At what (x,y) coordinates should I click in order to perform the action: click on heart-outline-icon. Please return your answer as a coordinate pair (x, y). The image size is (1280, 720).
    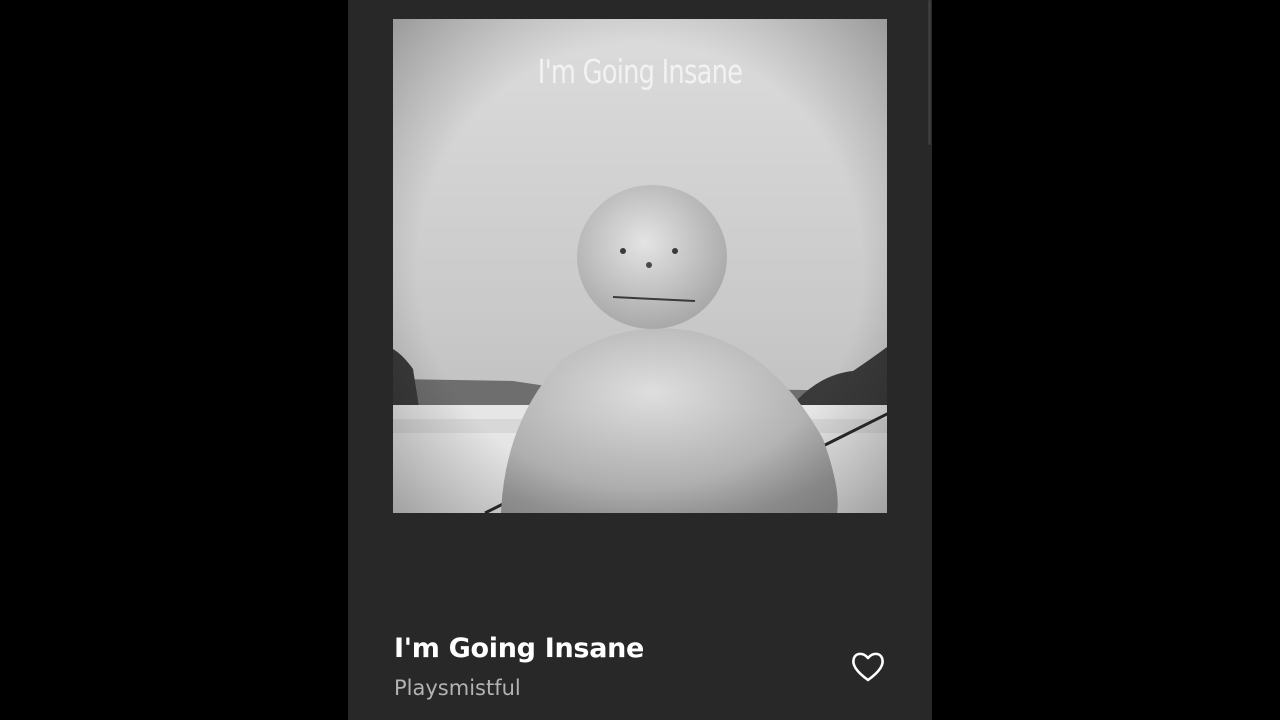
    Looking at the image, I should click on (868, 667).